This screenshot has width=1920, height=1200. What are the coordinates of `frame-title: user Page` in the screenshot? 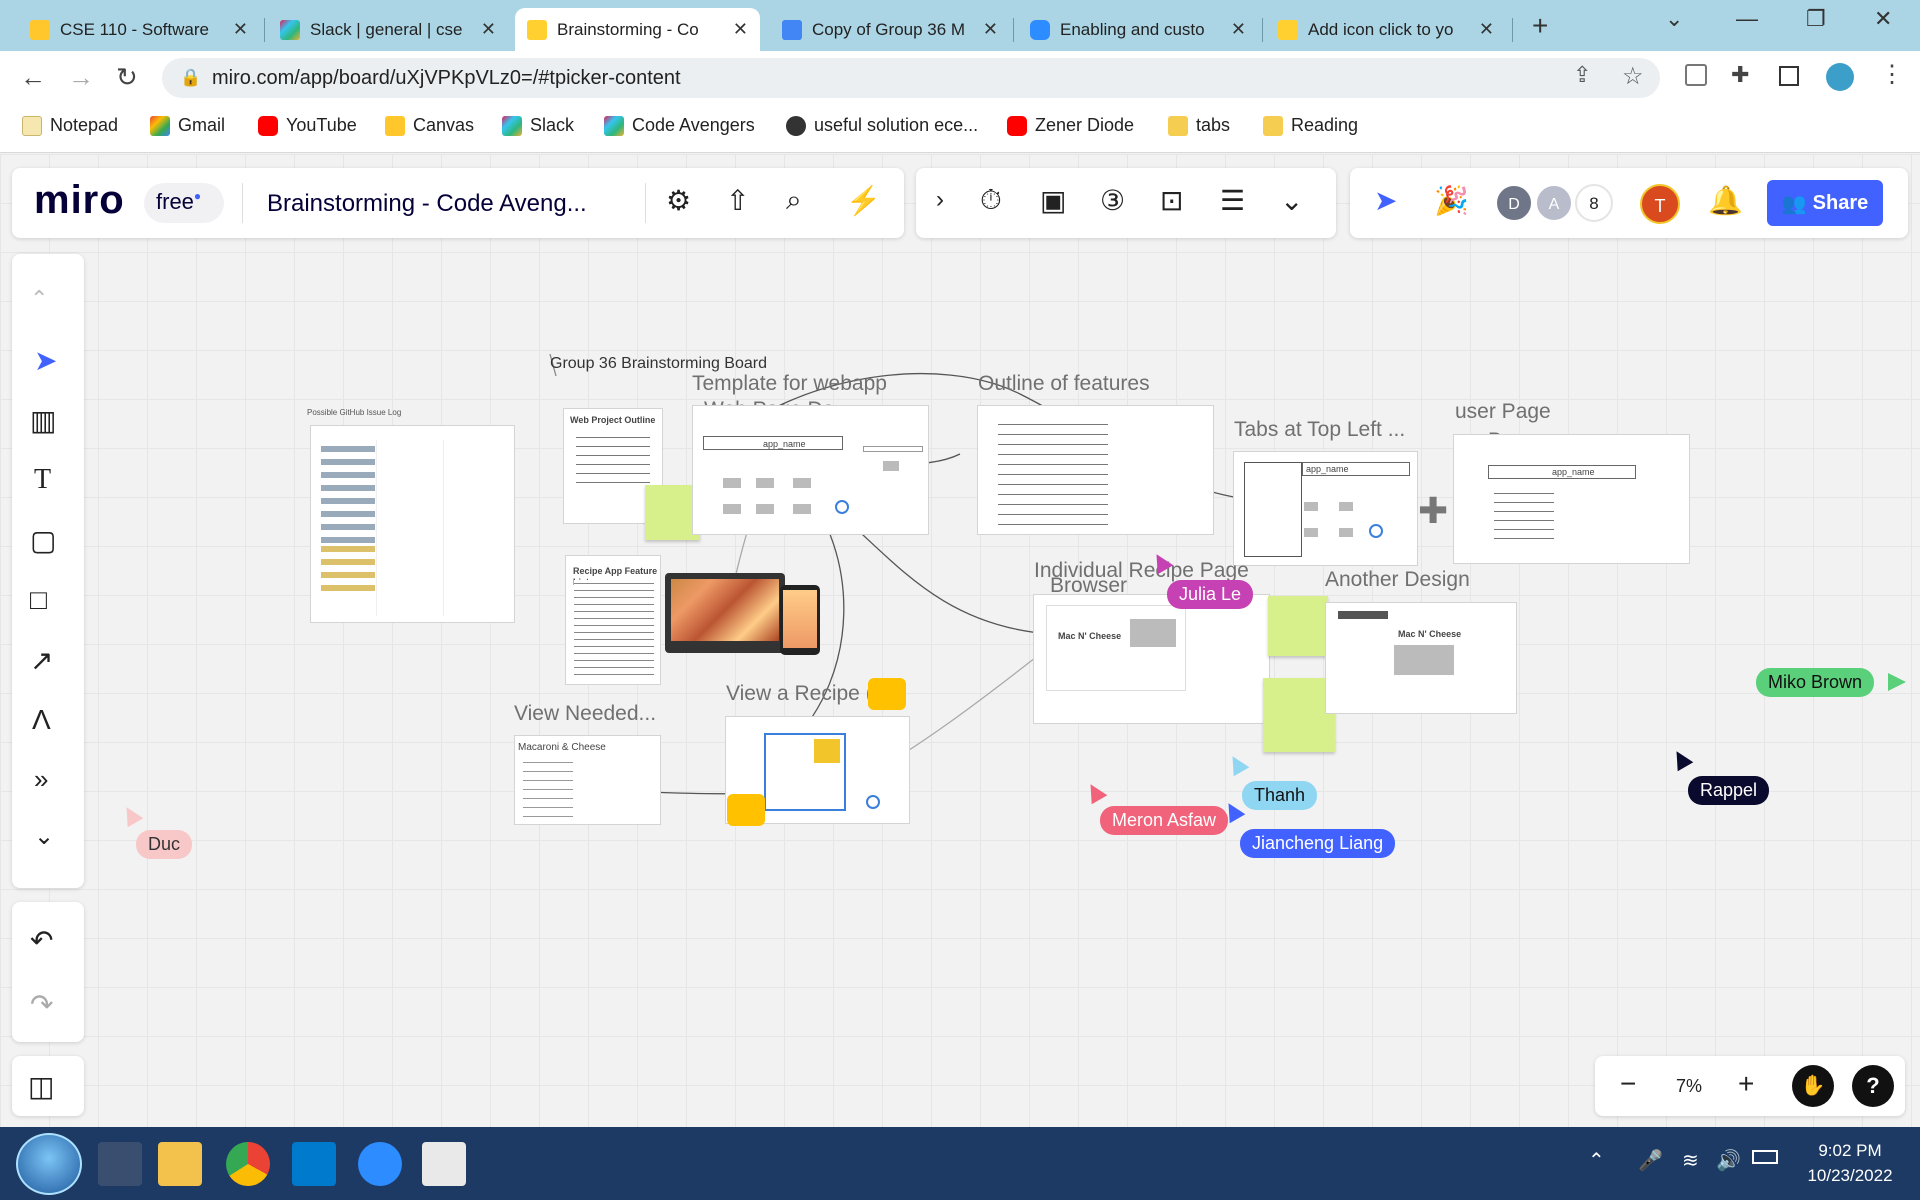 It's located at (1503, 412).